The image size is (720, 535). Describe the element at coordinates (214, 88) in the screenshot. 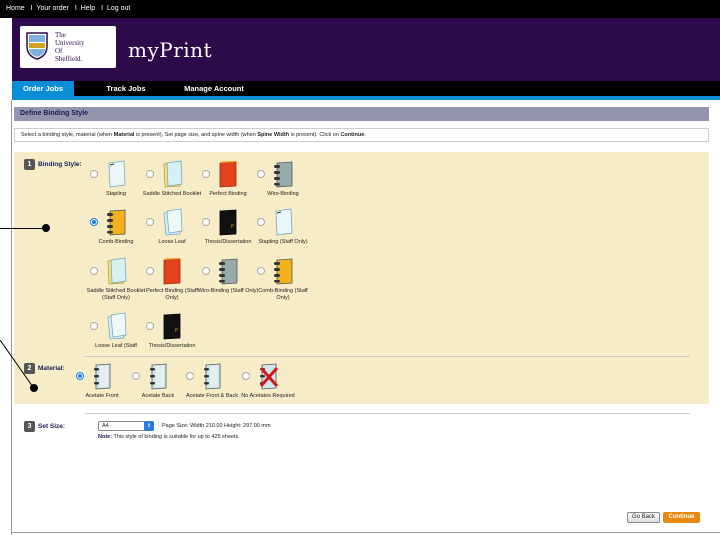

I see `tab-manage-account: Manage Account` at that location.